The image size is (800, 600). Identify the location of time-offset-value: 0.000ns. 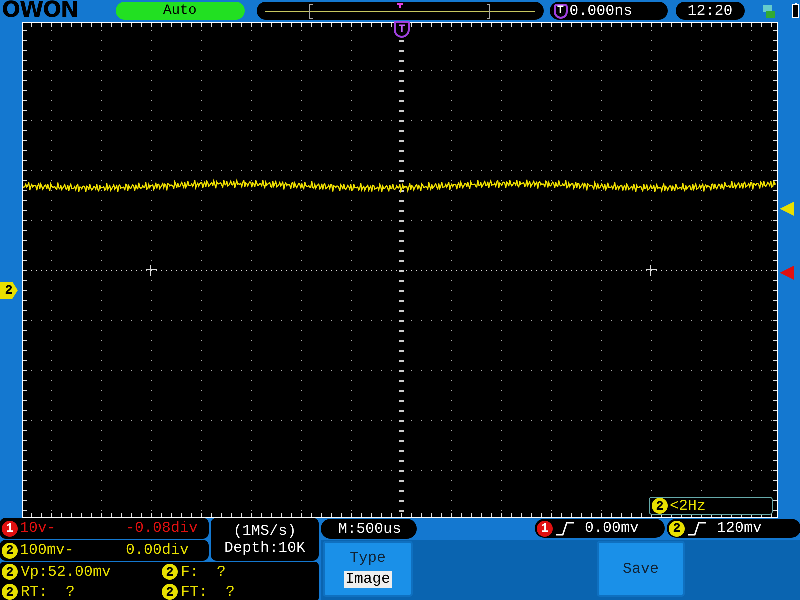
(601, 11).